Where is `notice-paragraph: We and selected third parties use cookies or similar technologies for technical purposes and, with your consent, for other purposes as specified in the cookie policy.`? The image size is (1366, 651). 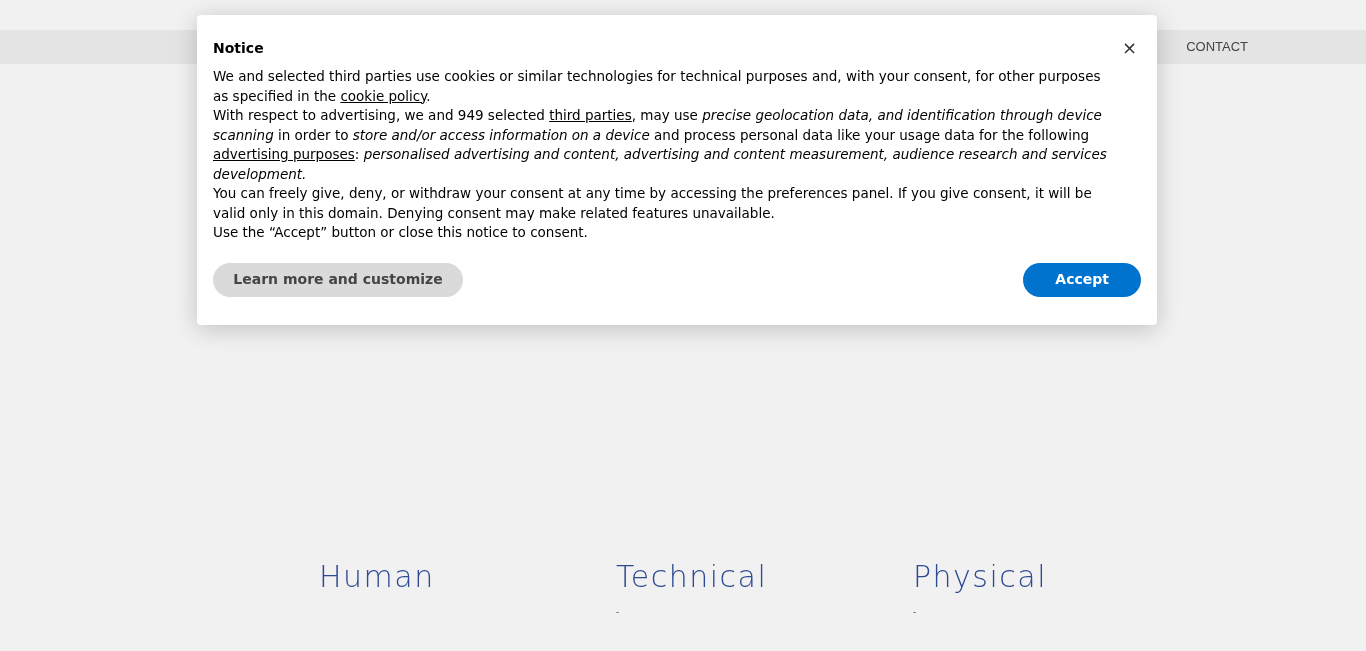 notice-paragraph: We and selected third parties use cookies or similar technologies for technical purposes and, with your consent, for other purposes as specified in the cookie policy. is located at coordinates (657, 86).